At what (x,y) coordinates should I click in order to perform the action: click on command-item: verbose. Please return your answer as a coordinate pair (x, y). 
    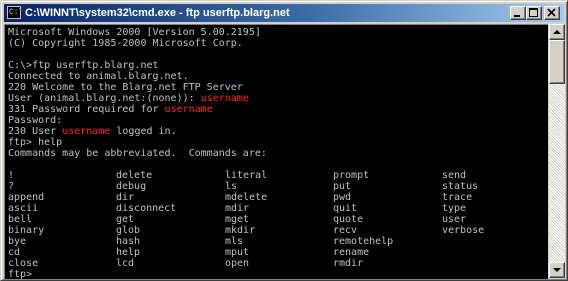
    Looking at the image, I should click on (463, 230).